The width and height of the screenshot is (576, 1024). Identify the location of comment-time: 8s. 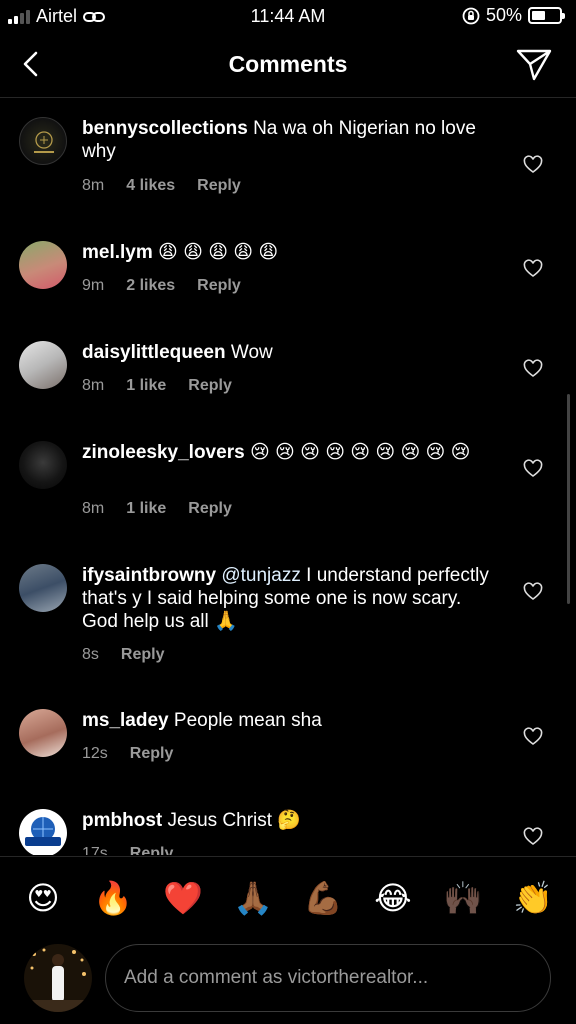
(90, 654).